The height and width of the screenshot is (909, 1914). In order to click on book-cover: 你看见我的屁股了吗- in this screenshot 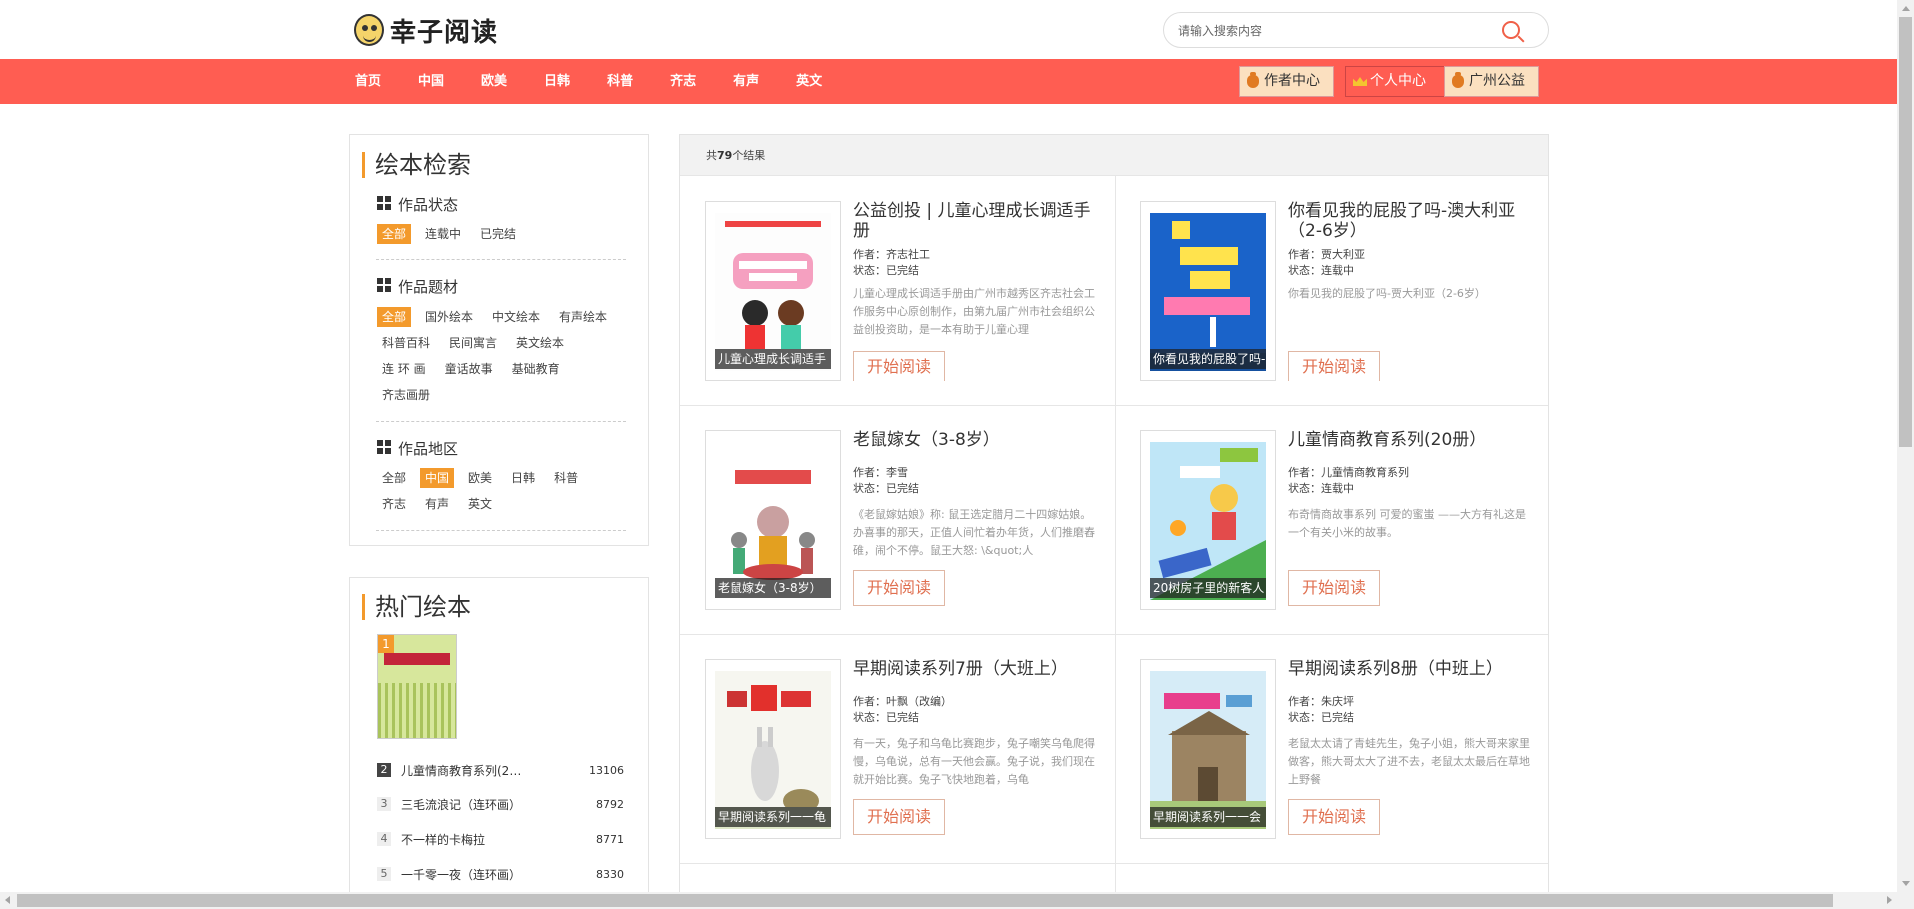, I will do `click(1208, 291)`.